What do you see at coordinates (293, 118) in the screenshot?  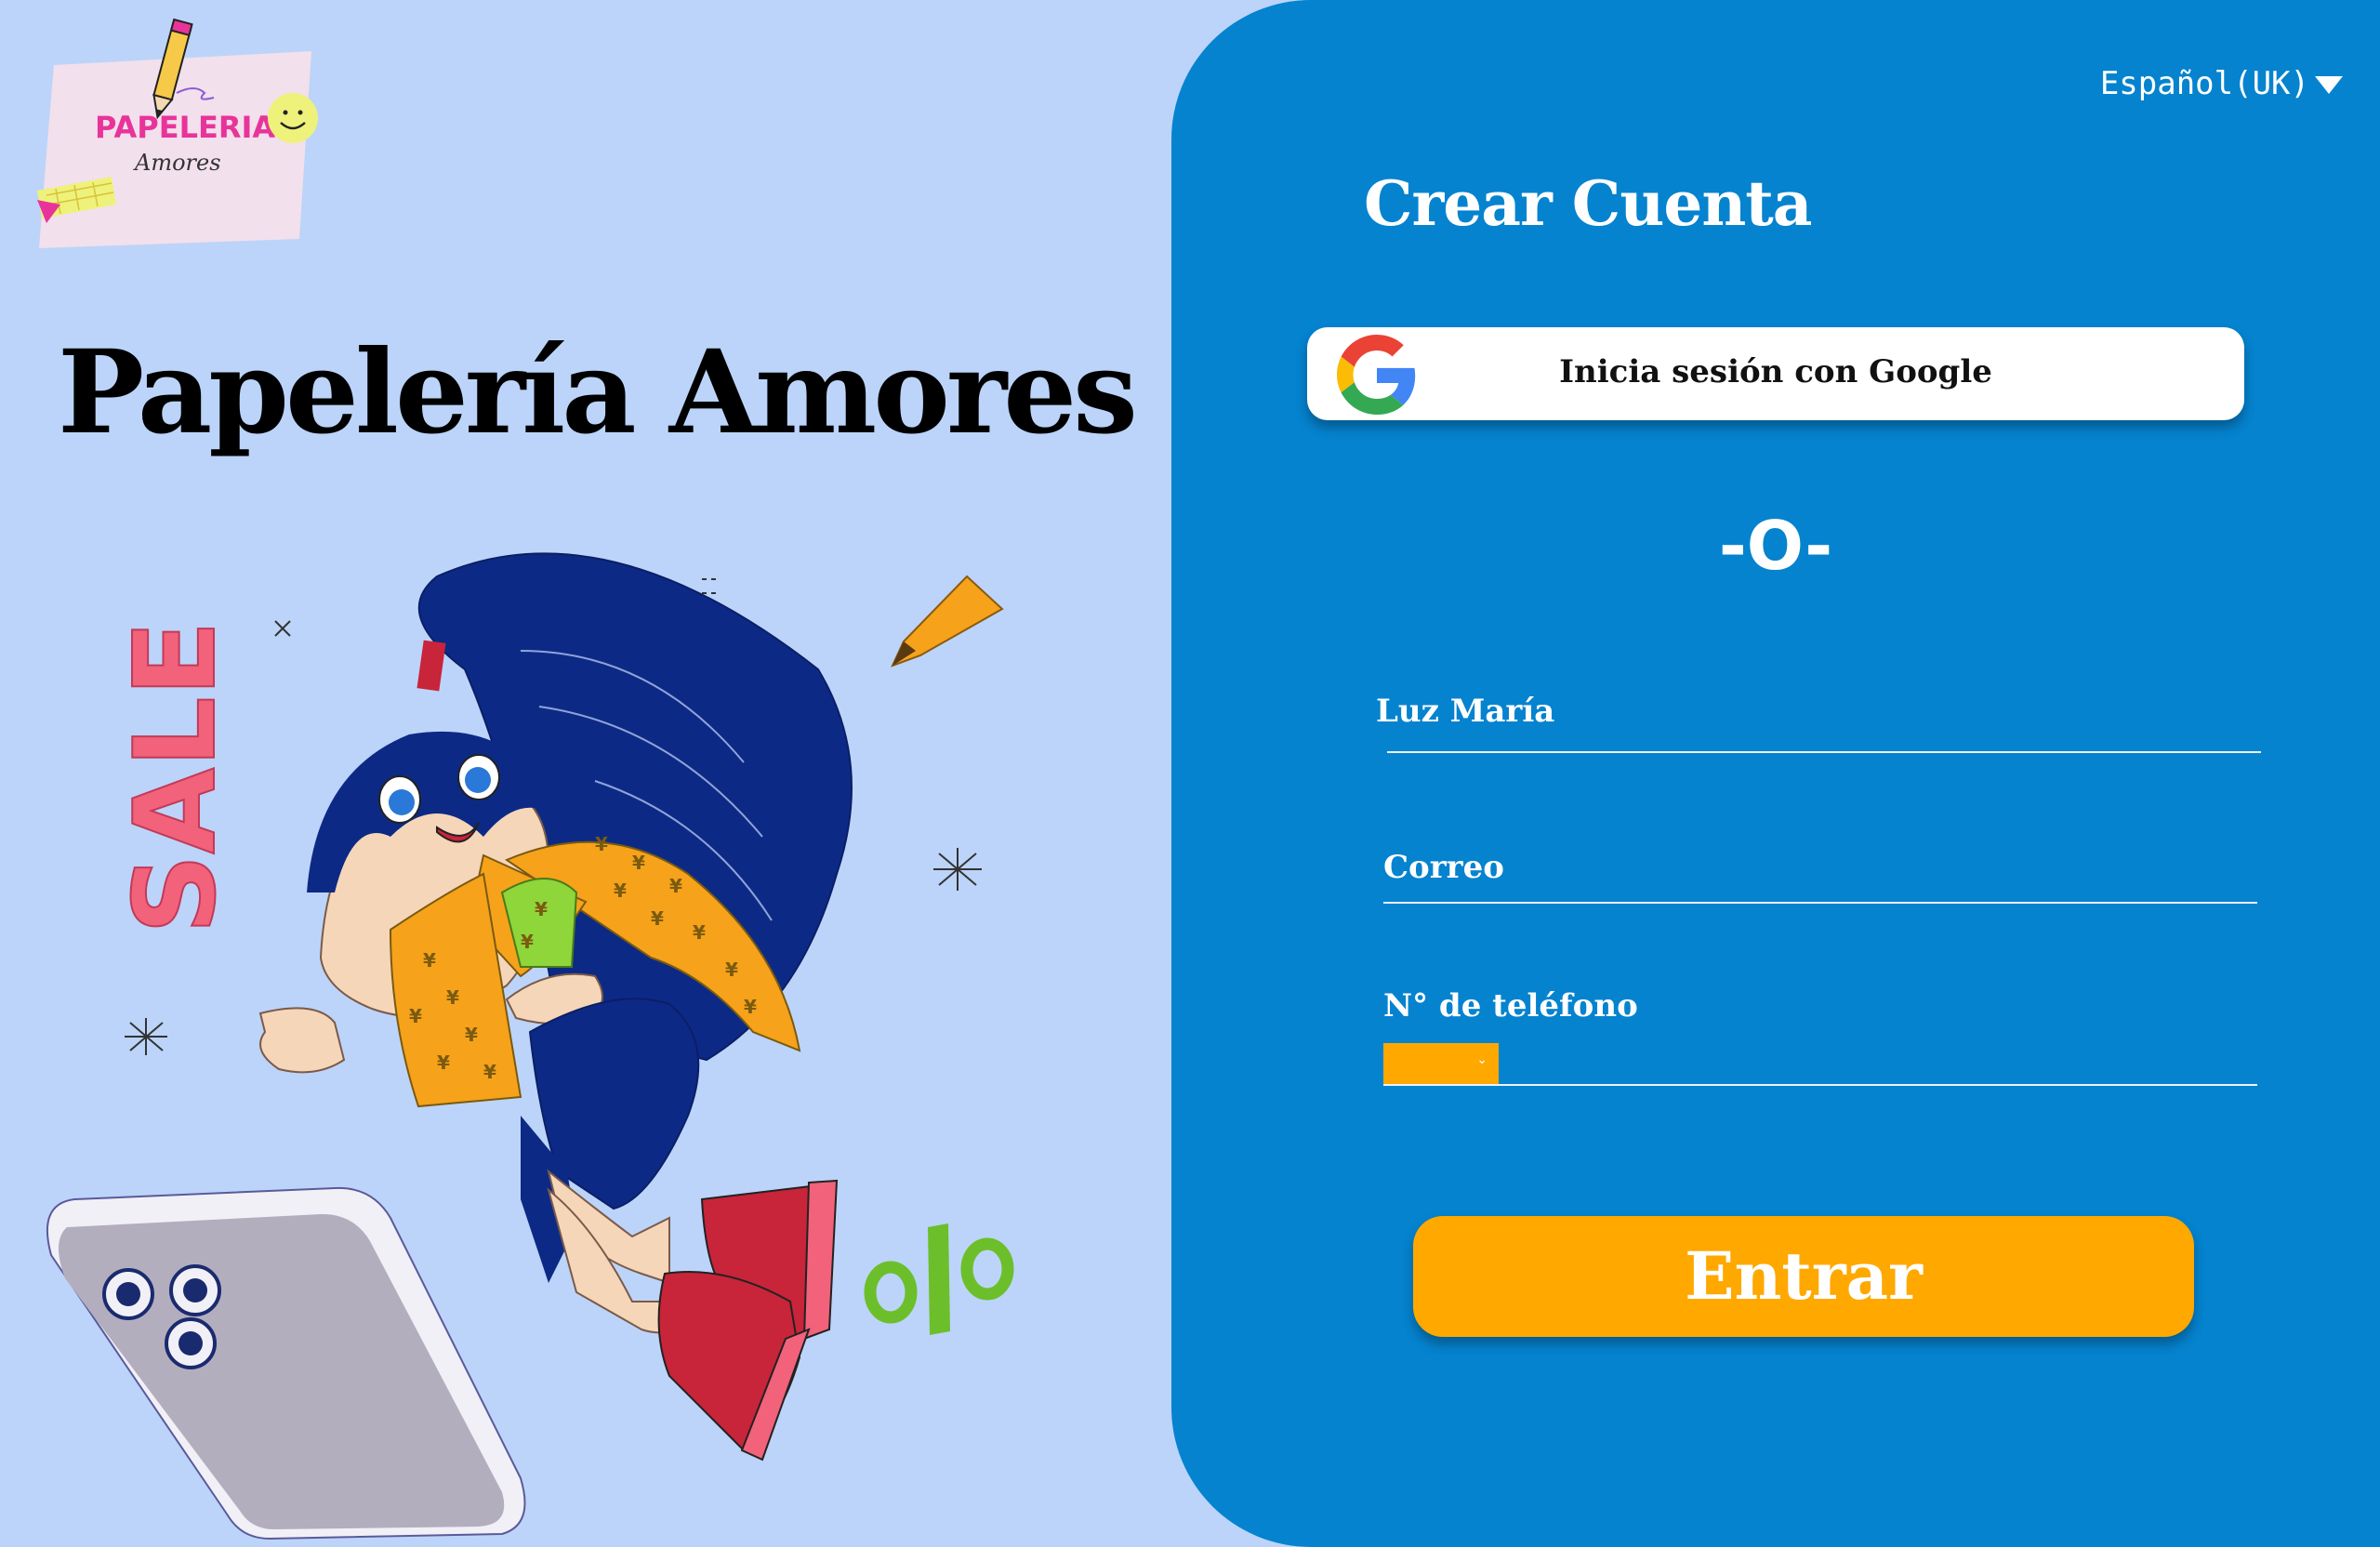 I see `smiley-icon` at bounding box center [293, 118].